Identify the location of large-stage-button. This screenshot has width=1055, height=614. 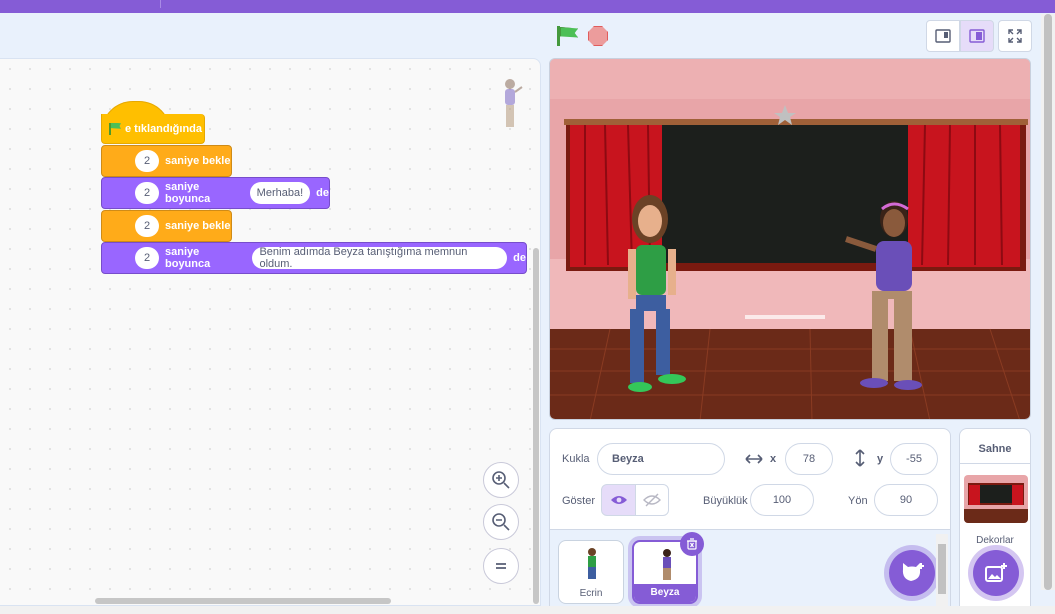
(977, 36).